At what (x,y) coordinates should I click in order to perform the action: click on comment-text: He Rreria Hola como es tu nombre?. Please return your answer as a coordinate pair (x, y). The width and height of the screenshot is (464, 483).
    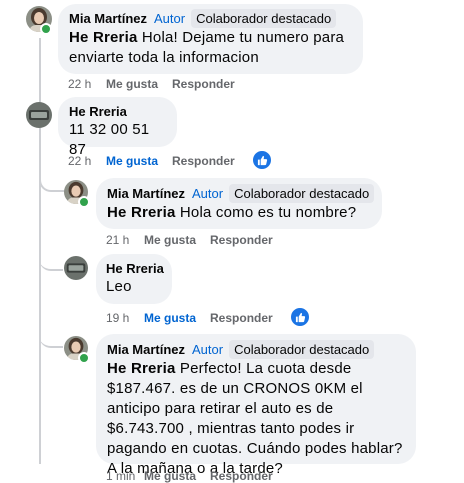
    Looking at the image, I should click on (239, 213).